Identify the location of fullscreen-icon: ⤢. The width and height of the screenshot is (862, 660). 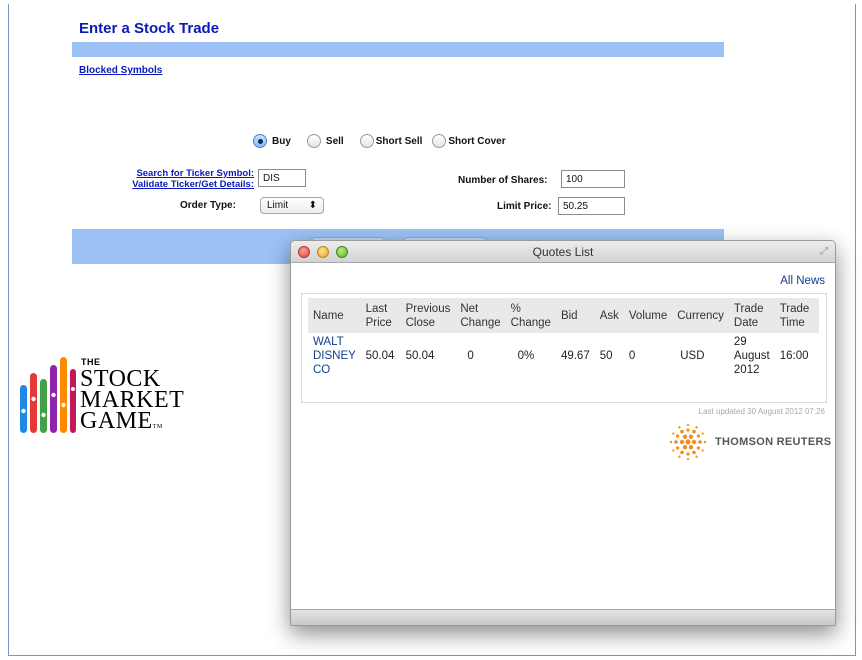
(824, 251).